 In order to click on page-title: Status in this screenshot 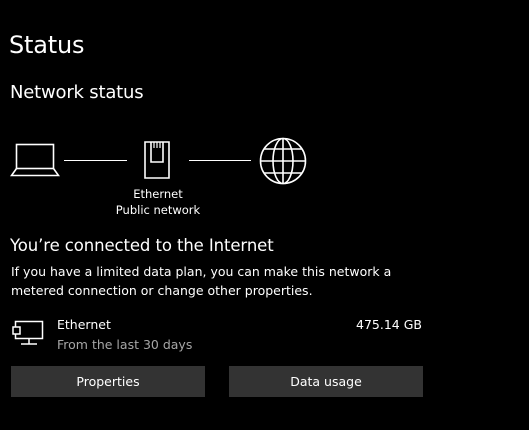, I will do `click(47, 45)`.